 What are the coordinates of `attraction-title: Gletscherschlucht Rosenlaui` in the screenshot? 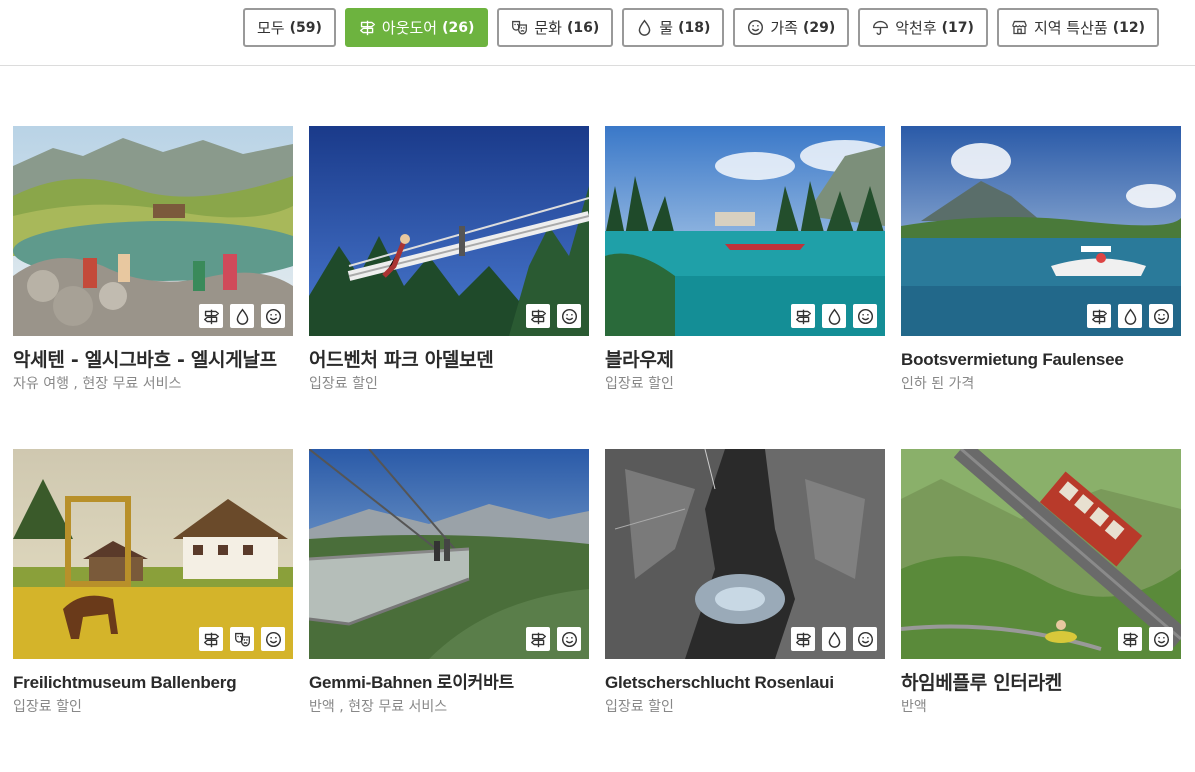 It's located at (745, 683).